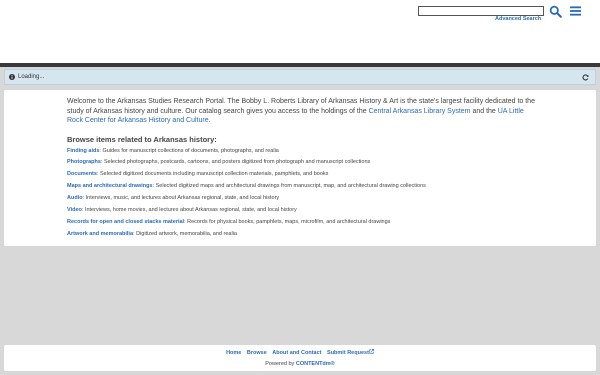  What do you see at coordinates (371, 351) in the screenshot?
I see `external-link-icon` at bounding box center [371, 351].